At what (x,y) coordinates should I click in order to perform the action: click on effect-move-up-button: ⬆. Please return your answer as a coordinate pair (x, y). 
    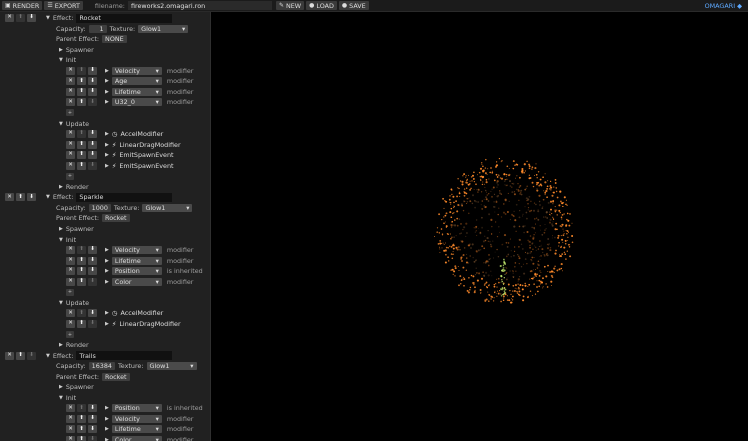
    Looking at the image, I should click on (20, 197).